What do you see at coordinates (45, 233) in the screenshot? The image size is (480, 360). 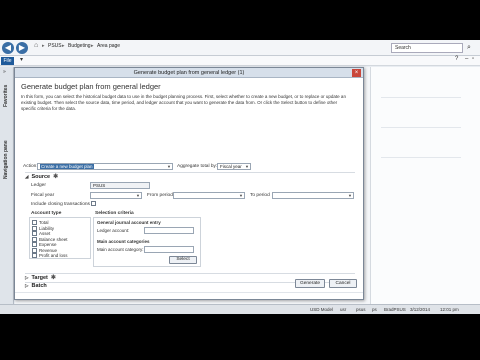 I see `account-type-label: Asset` at bounding box center [45, 233].